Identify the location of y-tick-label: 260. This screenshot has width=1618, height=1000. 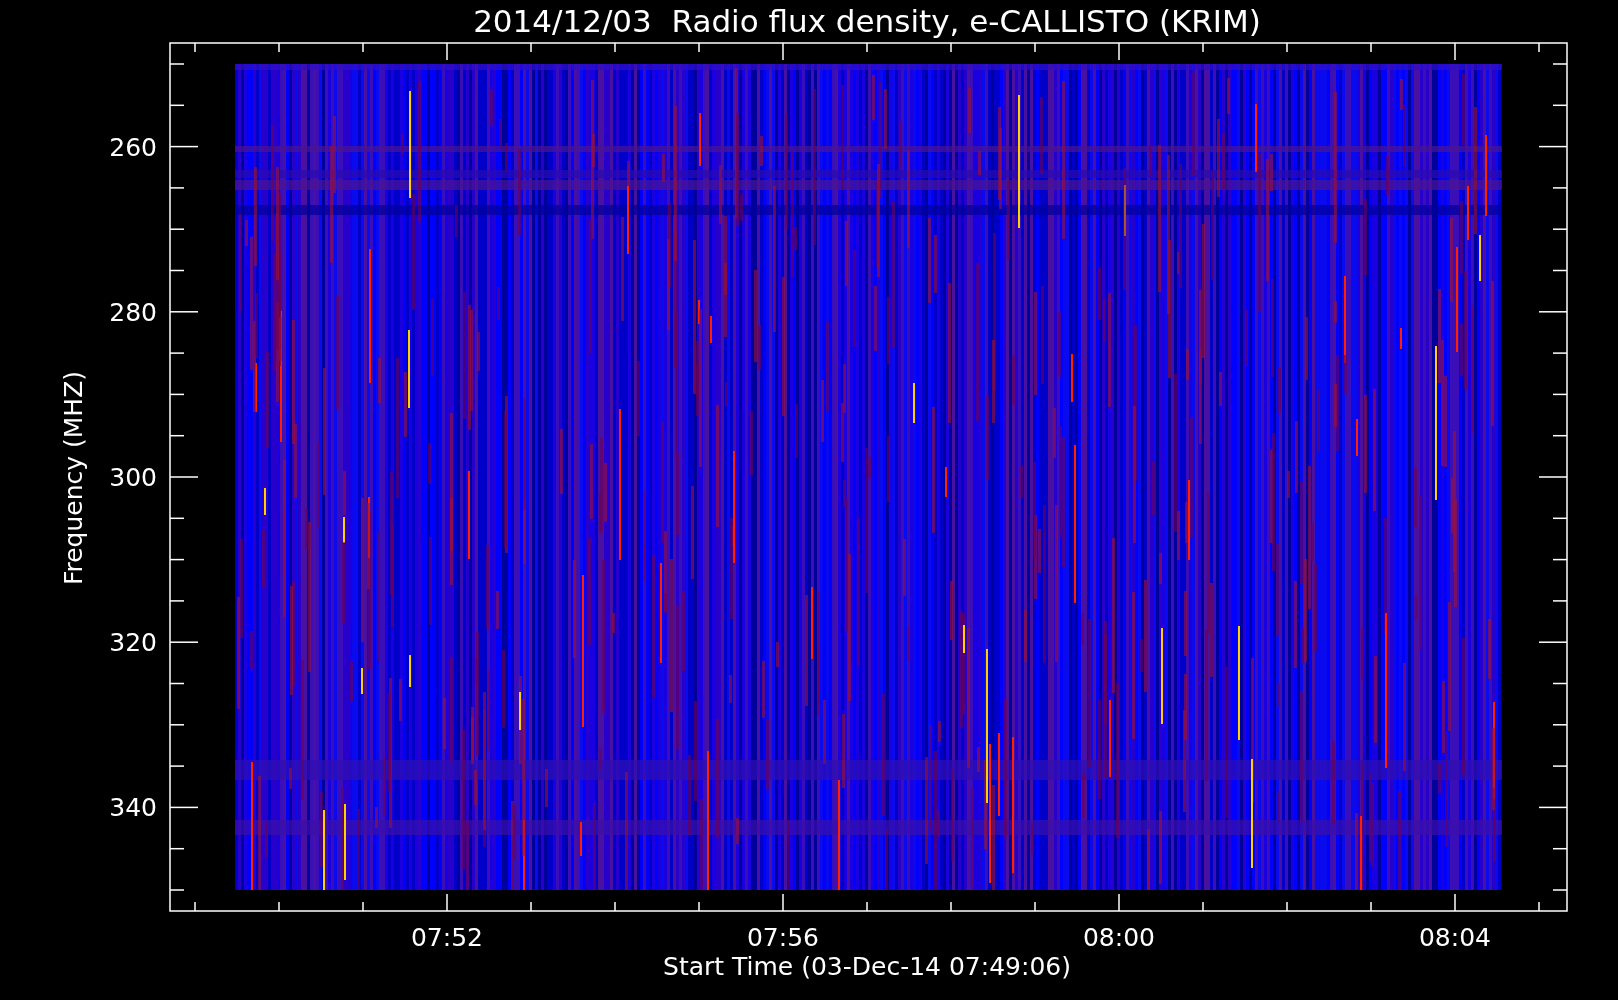
(133, 147).